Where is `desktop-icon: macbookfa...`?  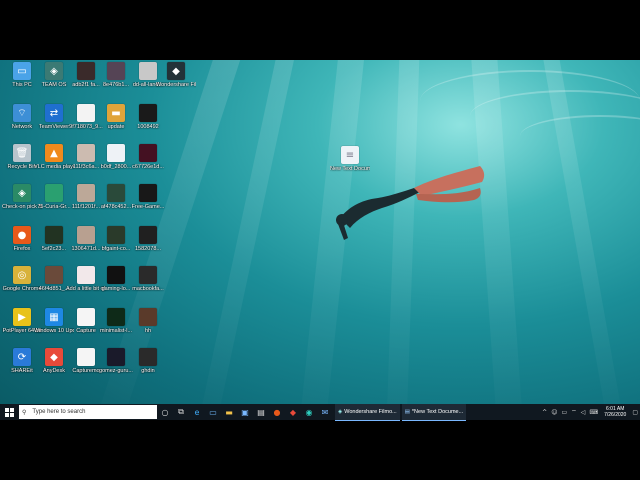
desktop-icon: macbookfa... is located at coordinates (148, 279).